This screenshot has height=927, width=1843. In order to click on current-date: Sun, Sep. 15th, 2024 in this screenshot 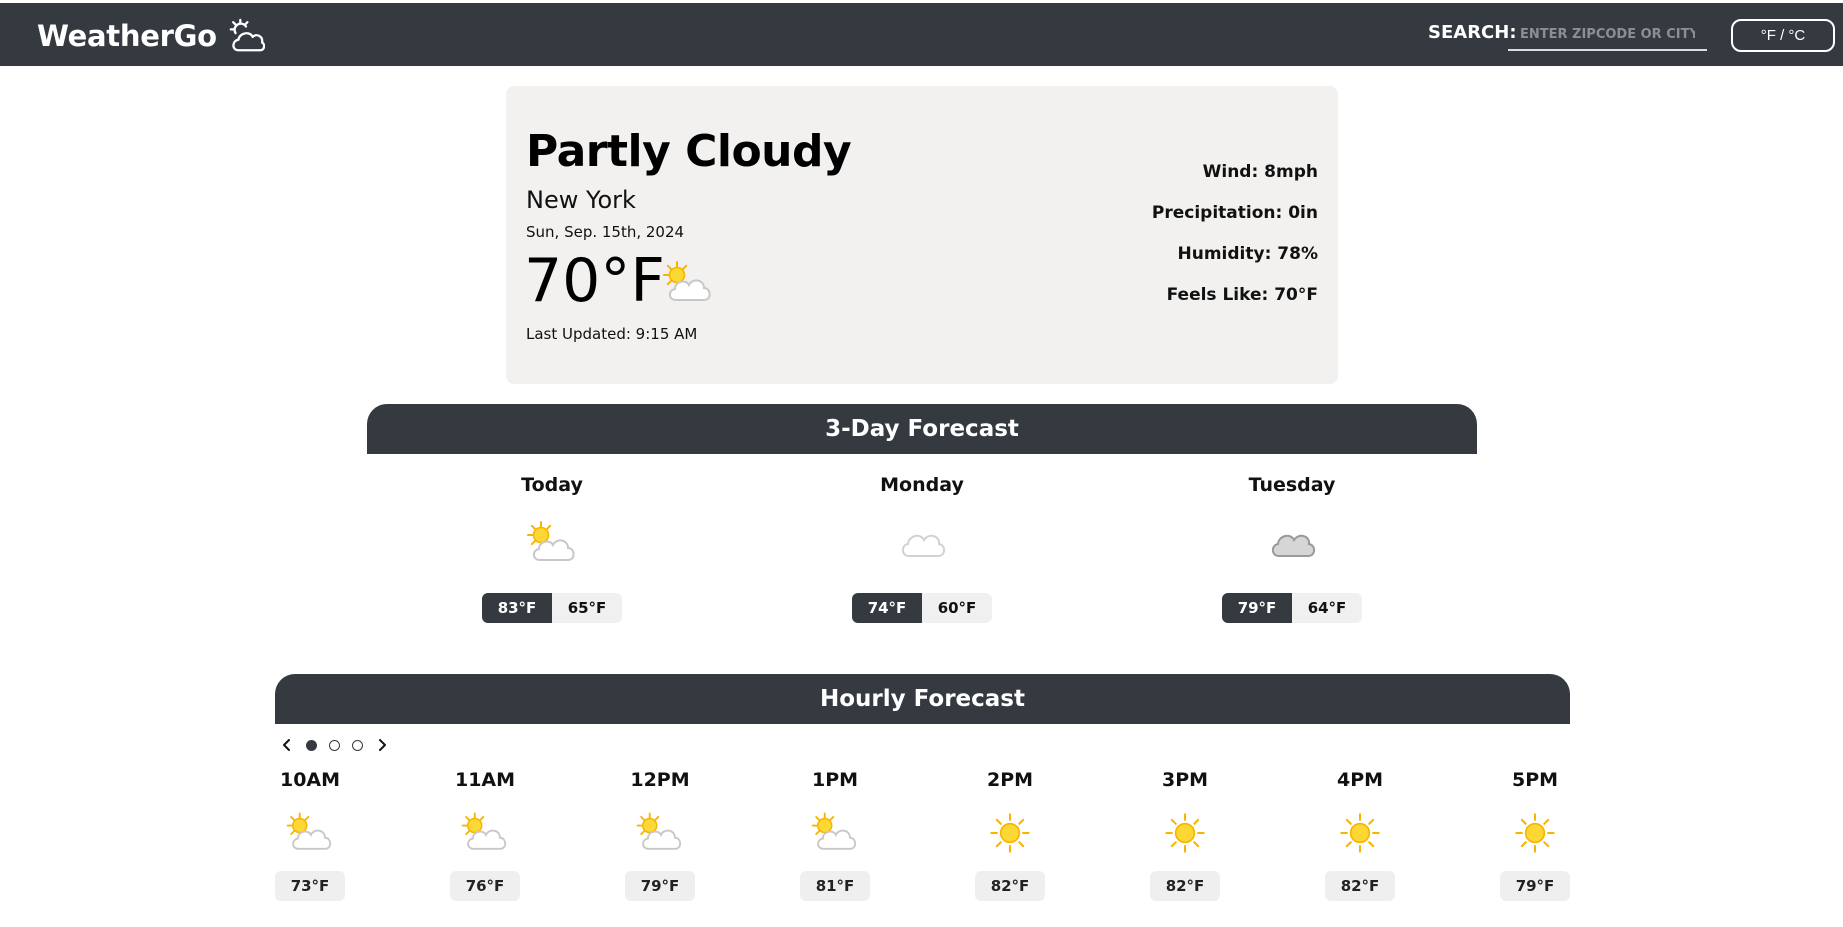, I will do `click(605, 232)`.